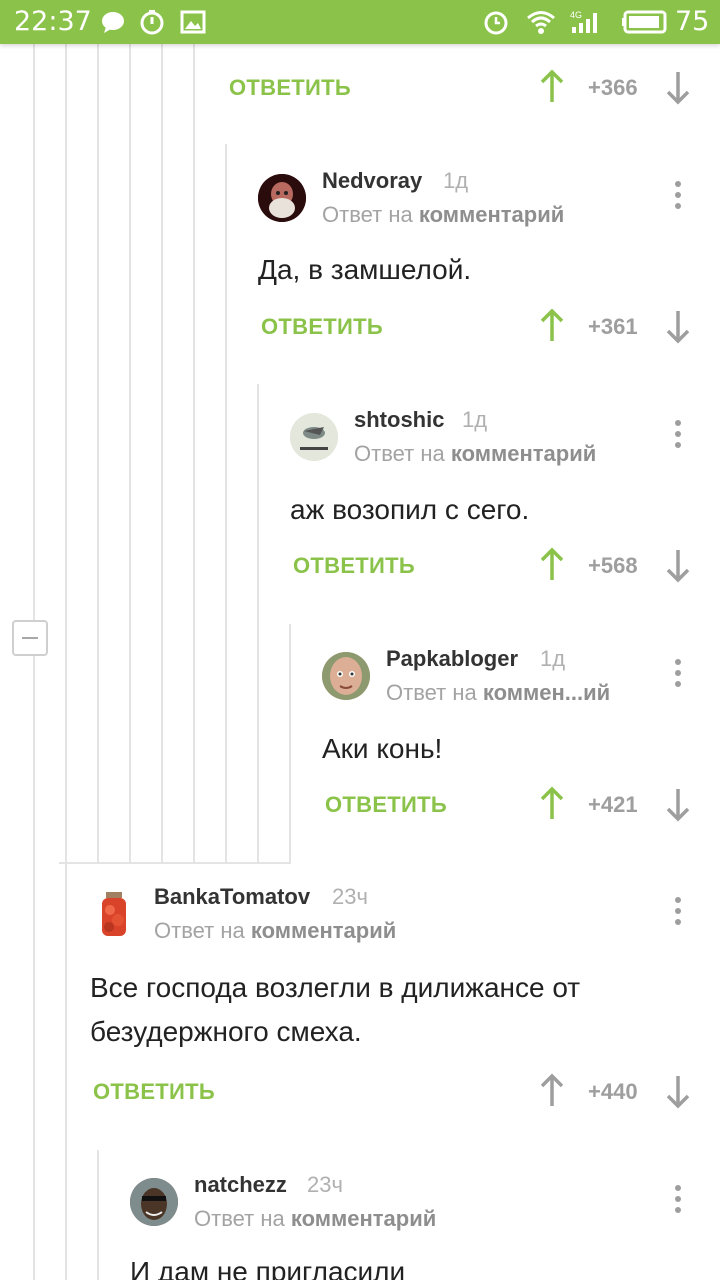 The width and height of the screenshot is (720, 1280). What do you see at coordinates (613, 326) in the screenshot?
I see `vote-score: +361` at bounding box center [613, 326].